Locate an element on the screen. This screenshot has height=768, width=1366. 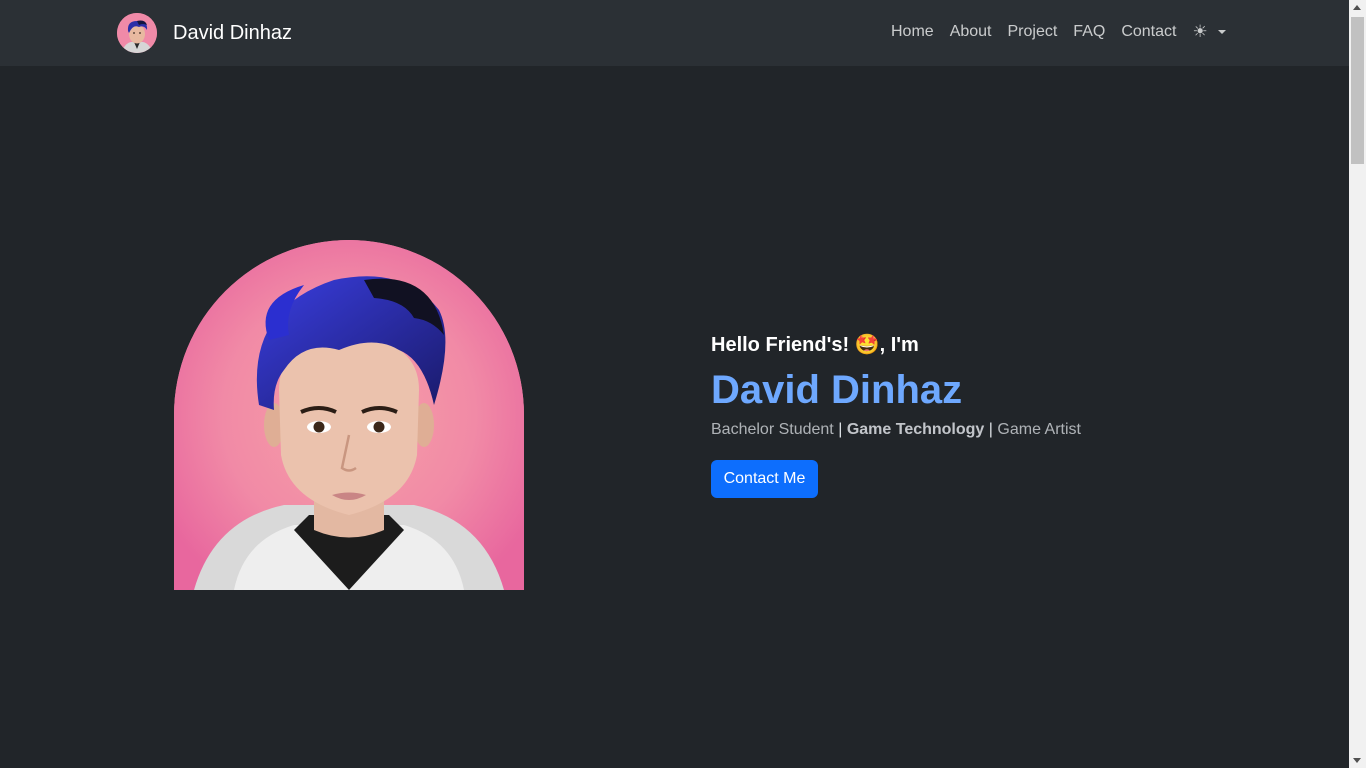
nav-home-link: Home is located at coordinates (912, 32).